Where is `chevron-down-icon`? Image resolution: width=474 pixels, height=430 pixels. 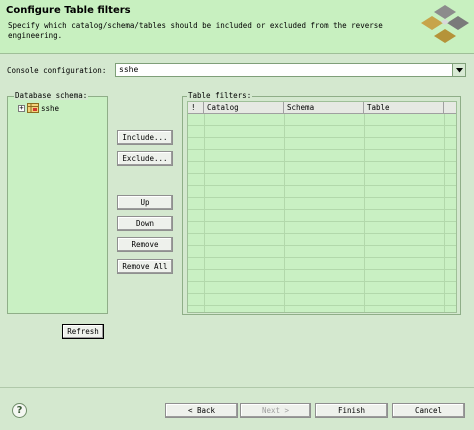 chevron-down-icon is located at coordinates (458, 70).